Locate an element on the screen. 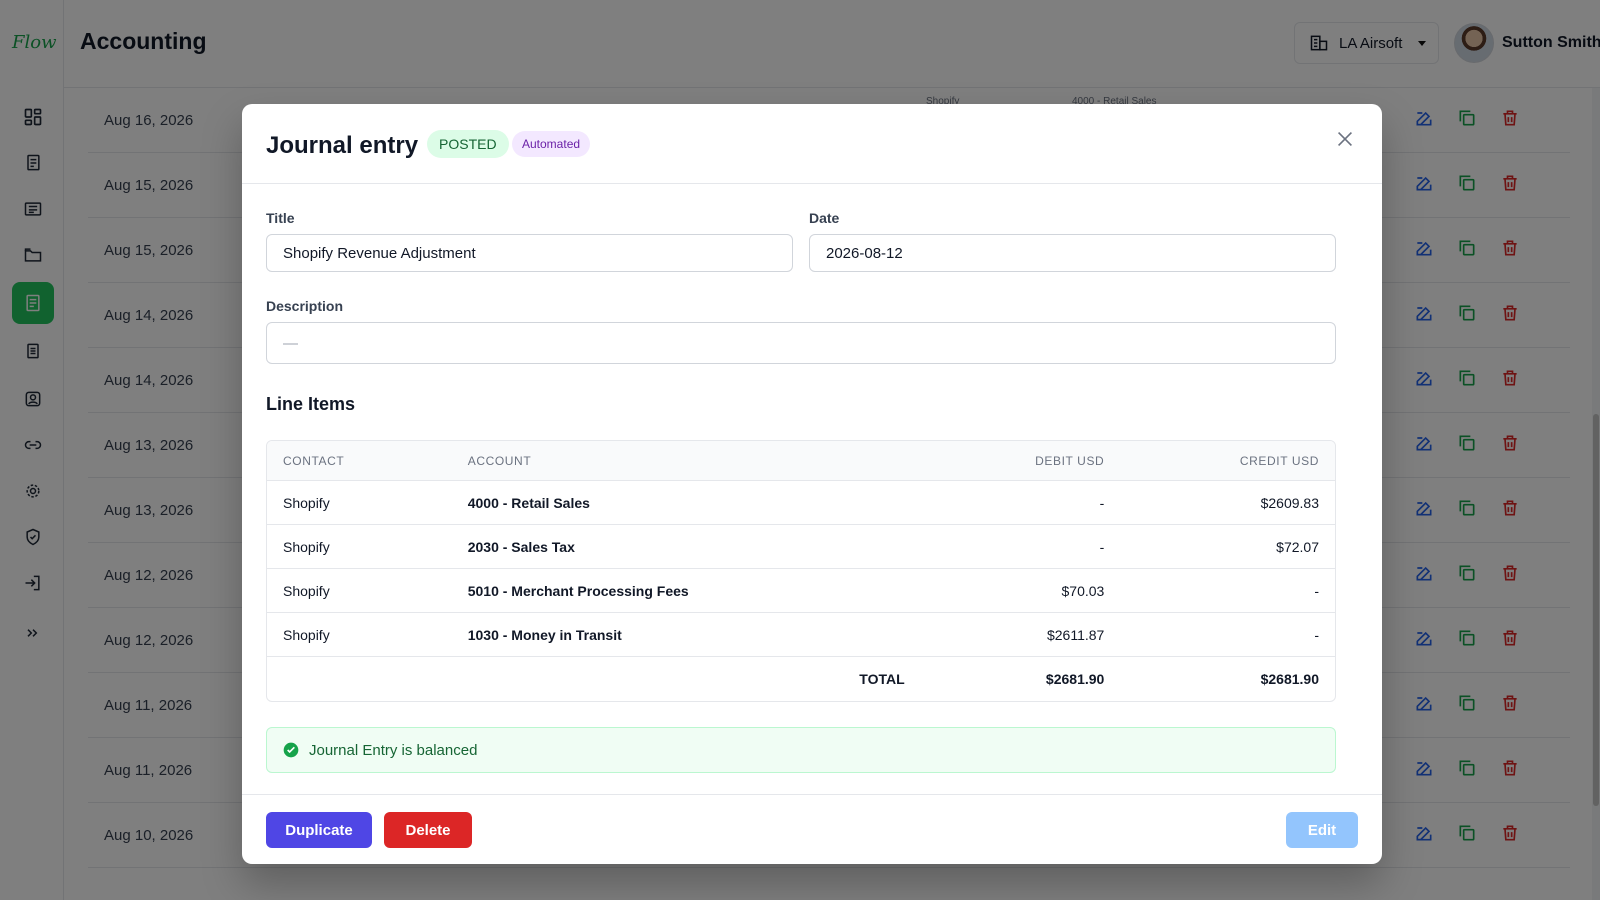  check-circle-icon is located at coordinates (291, 750).